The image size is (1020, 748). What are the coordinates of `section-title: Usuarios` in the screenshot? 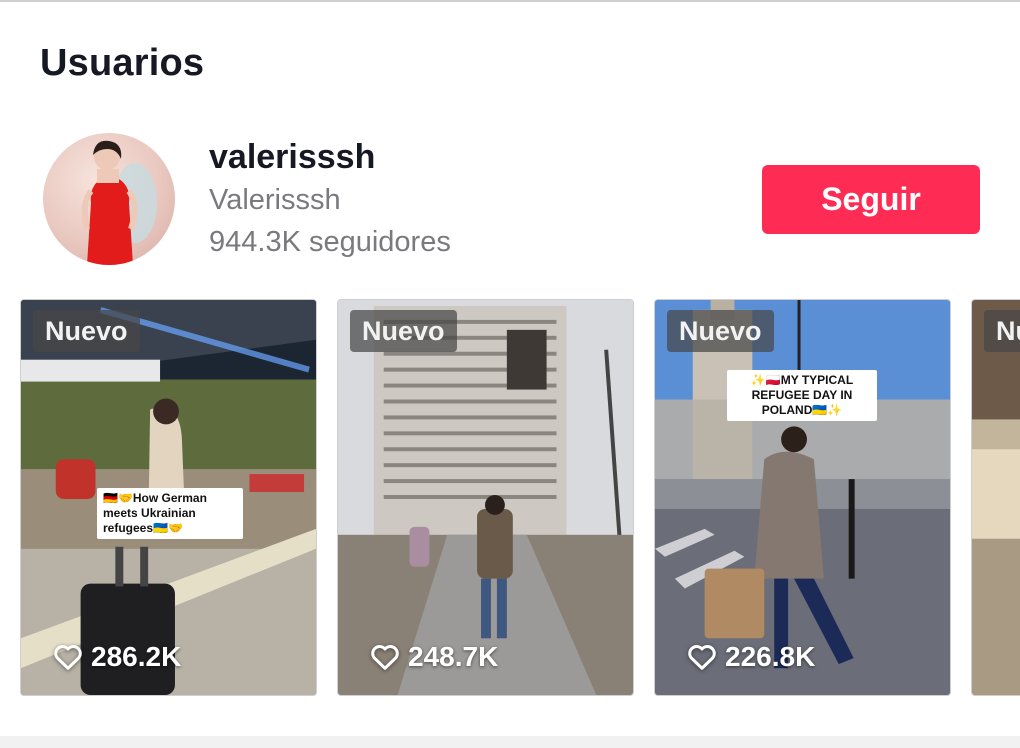 It's located at (122, 63).